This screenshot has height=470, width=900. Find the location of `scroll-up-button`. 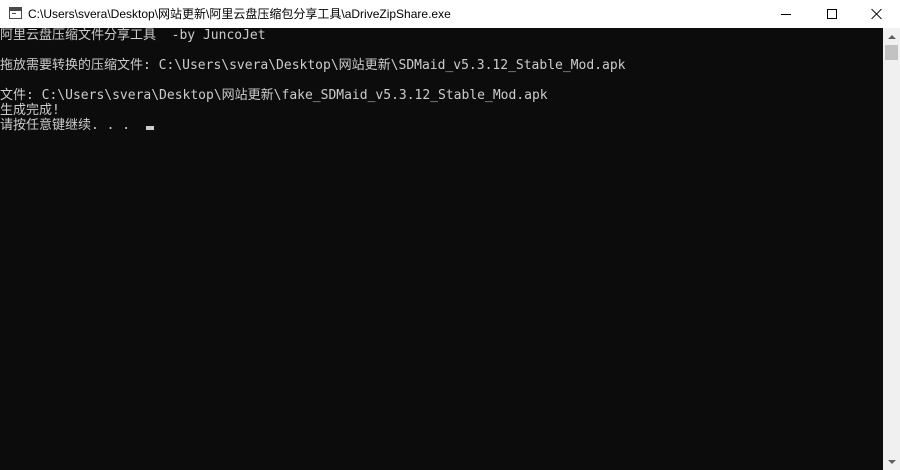

scroll-up-button is located at coordinates (891, 36).